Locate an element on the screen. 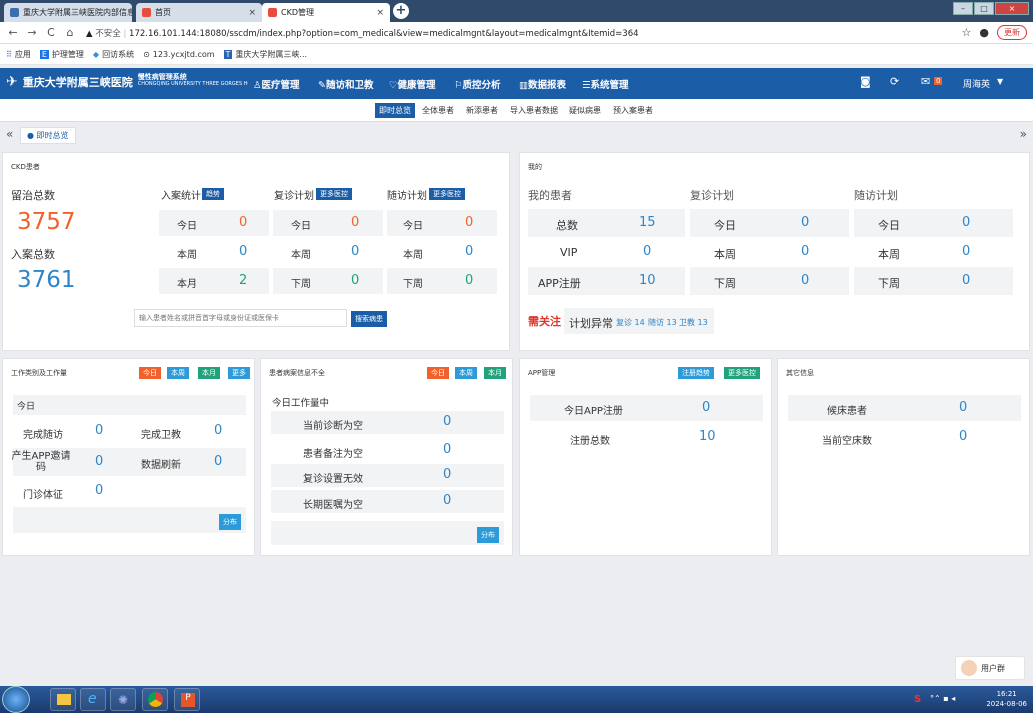 The width and height of the screenshot is (1033, 713). mail-icon: ✉ is located at coordinates (925, 81).